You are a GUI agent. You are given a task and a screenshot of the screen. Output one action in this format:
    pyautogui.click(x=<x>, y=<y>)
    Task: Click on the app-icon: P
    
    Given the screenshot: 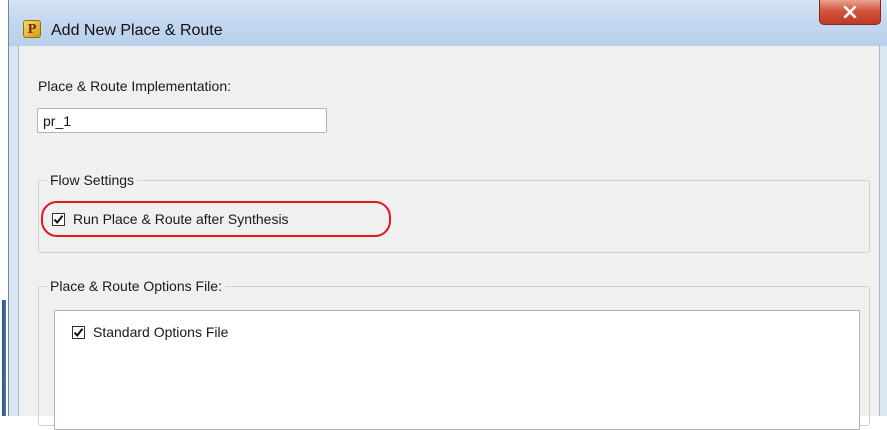 What is the action you would take?
    pyautogui.click(x=32, y=29)
    